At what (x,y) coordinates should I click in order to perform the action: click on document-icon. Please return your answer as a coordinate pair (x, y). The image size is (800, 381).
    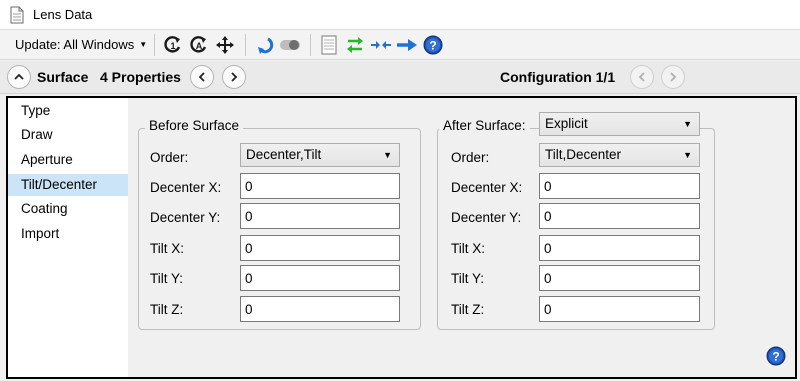
    Looking at the image, I should click on (17, 15).